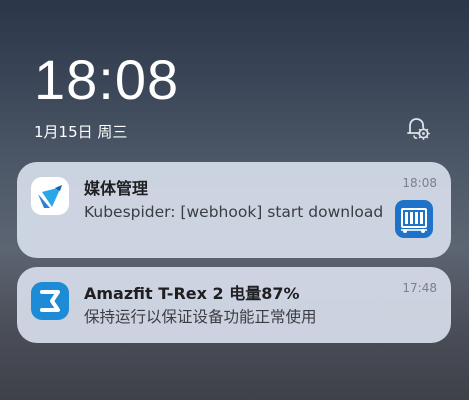 The image size is (469, 400). I want to click on notification-settings-button, so click(418, 128).